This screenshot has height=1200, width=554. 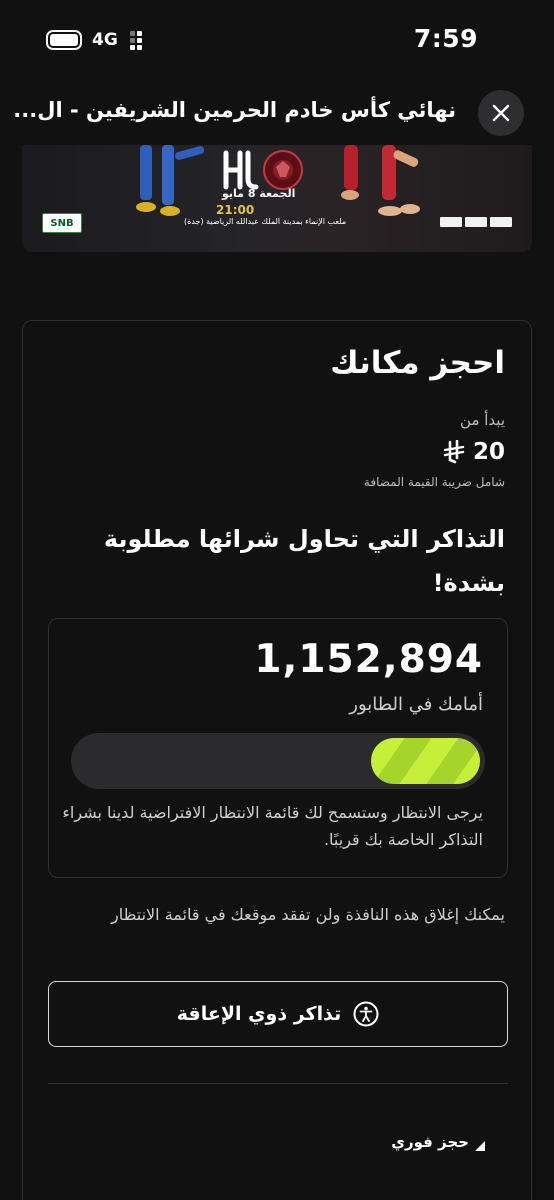 I want to click on accessibility-tickets-button: تذاكر ذوي الإعاقة, so click(x=278, y=1014).